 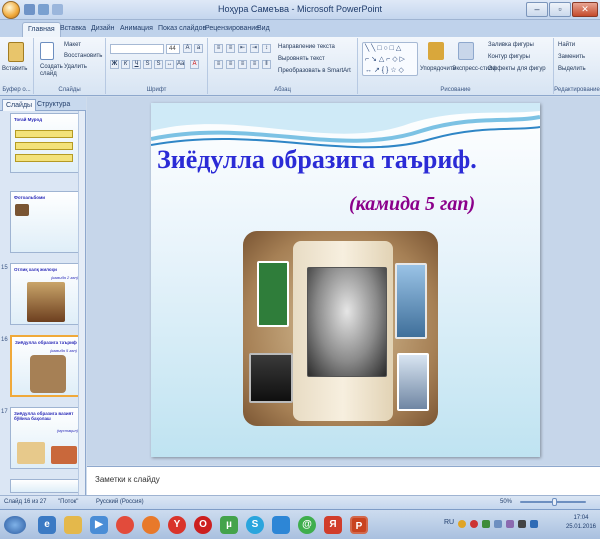 I want to click on align-left-icon: ≡, so click(x=218, y=64).